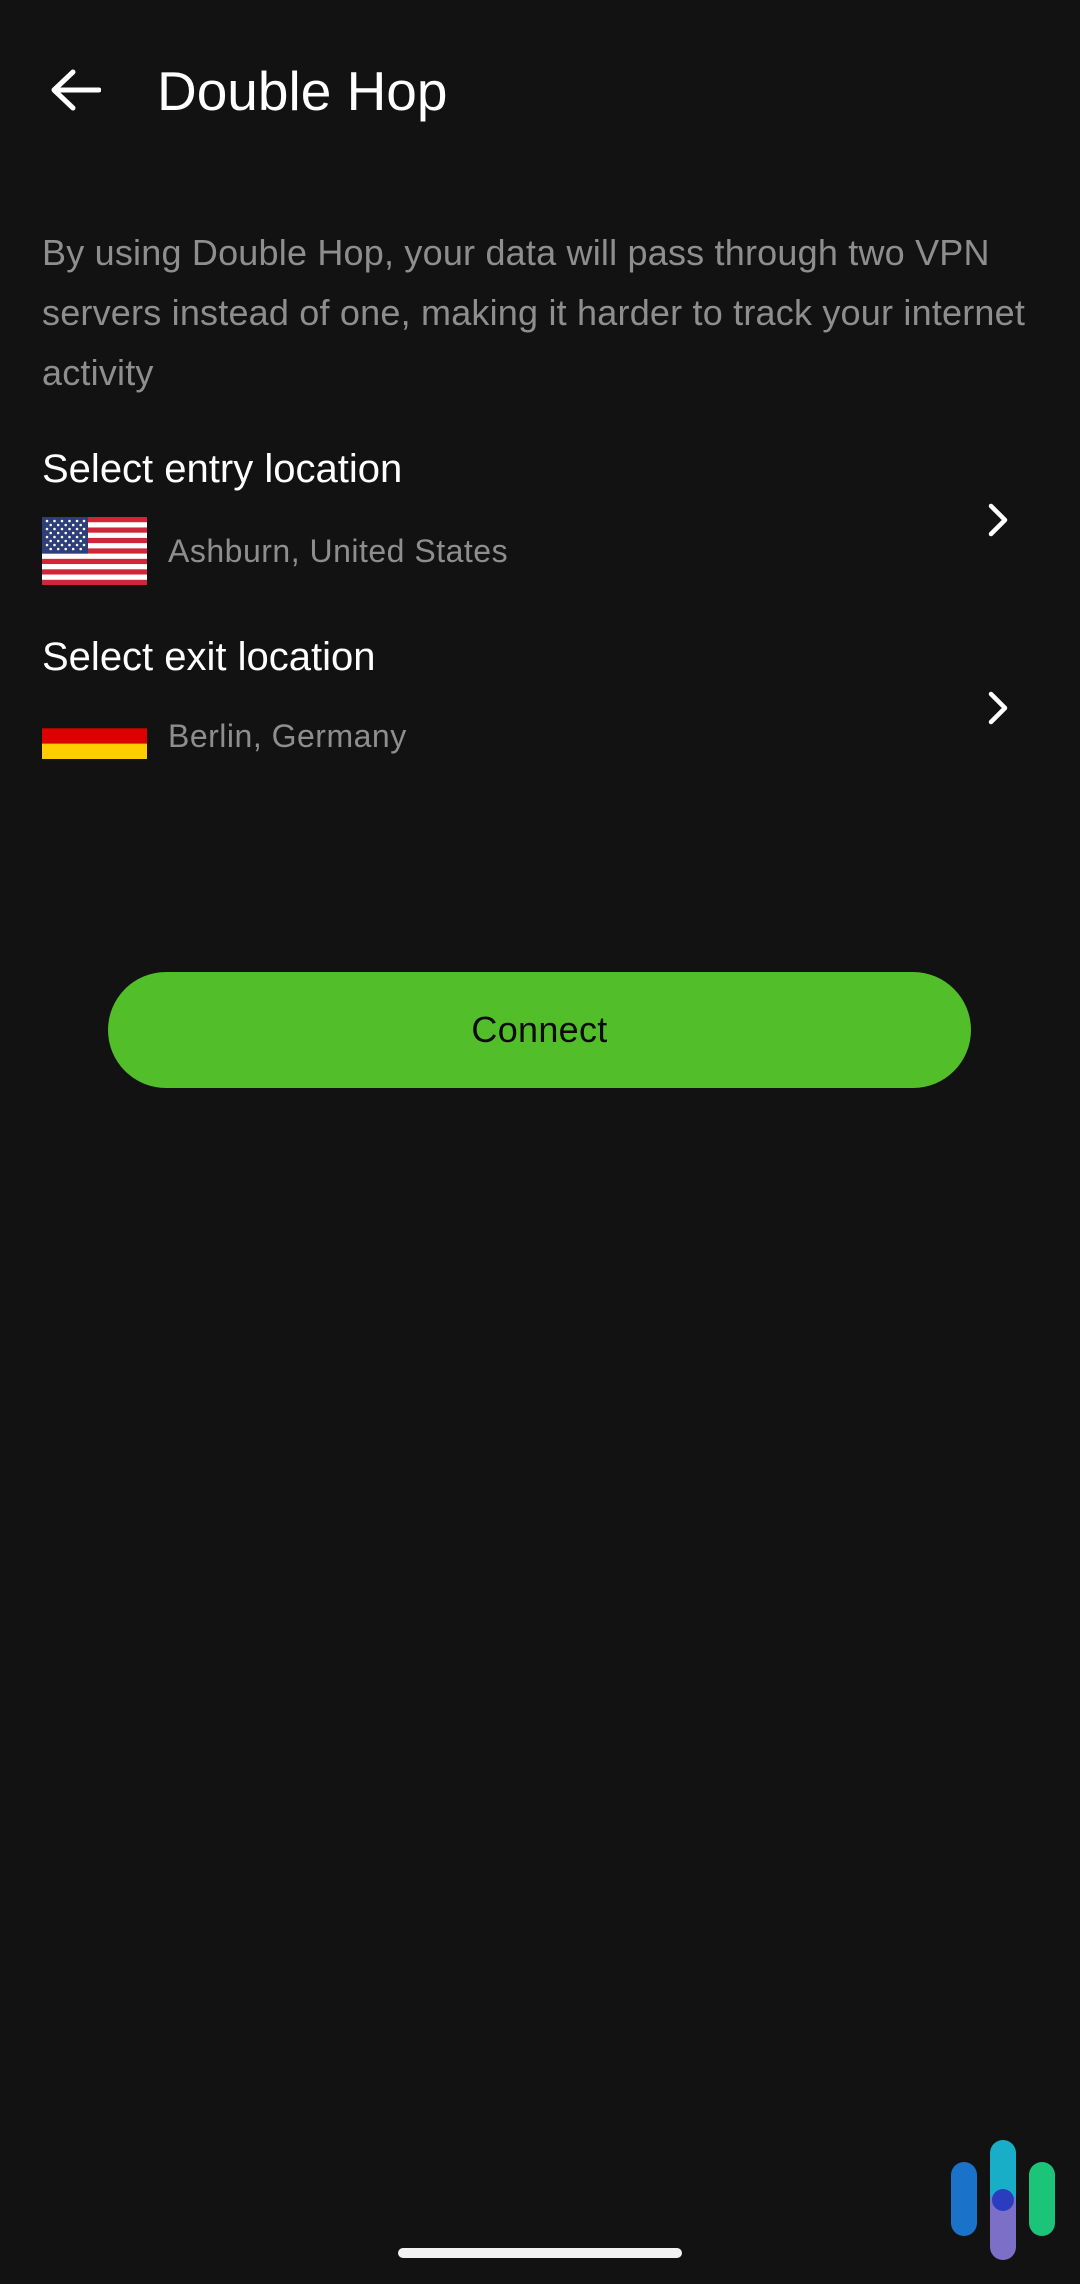 The image size is (1080, 2284). Describe the element at coordinates (540, 718) in the screenshot. I see `exit-location-row: Select exit location Berlin, Germany` at that location.